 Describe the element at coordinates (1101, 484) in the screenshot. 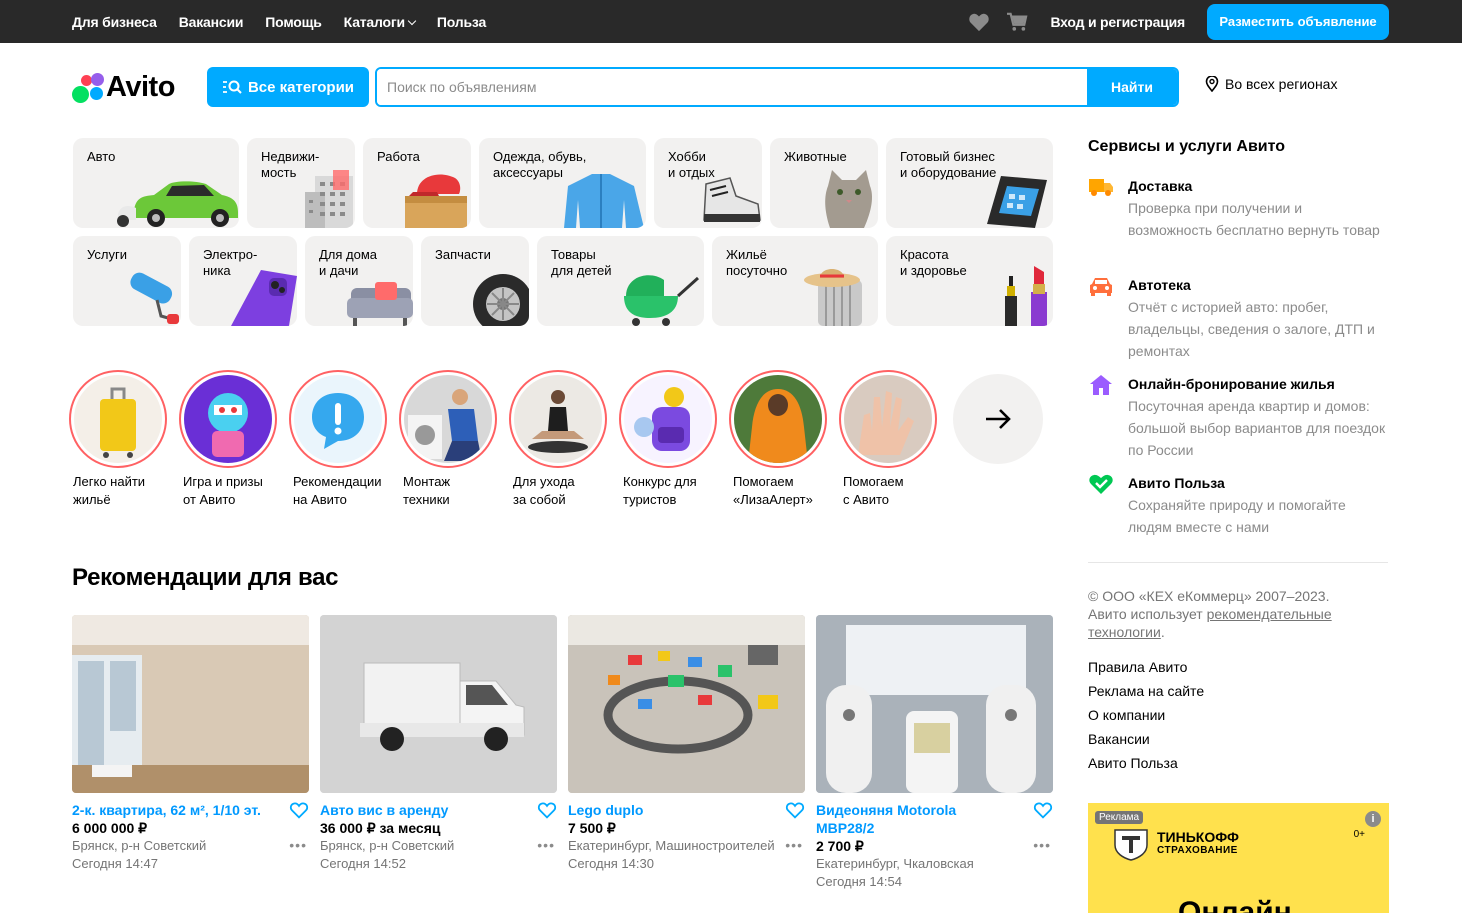

I see `heart-leaf-icon` at that location.